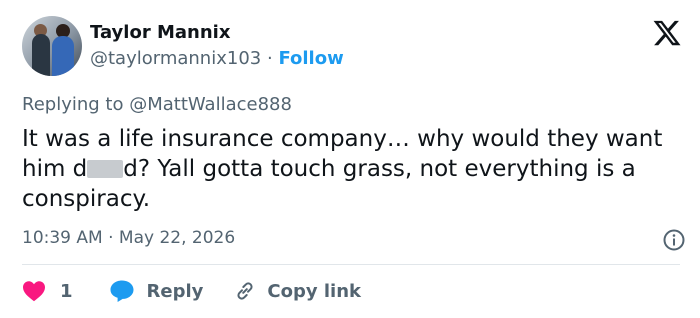 This screenshot has height=318, width=700. I want to click on replying-mention: @MattWallace888, so click(210, 104).